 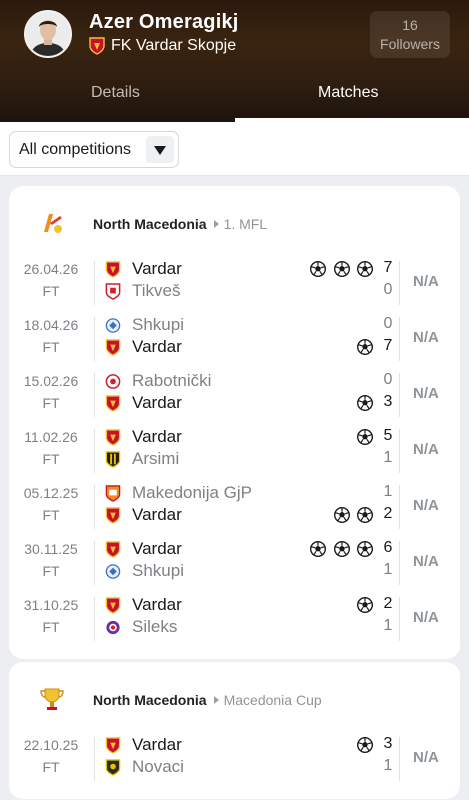 I want to click on match-row: 18.04.26 FT Shkupi 0 Vardar 7 N/A, so click(x=234, y=340).